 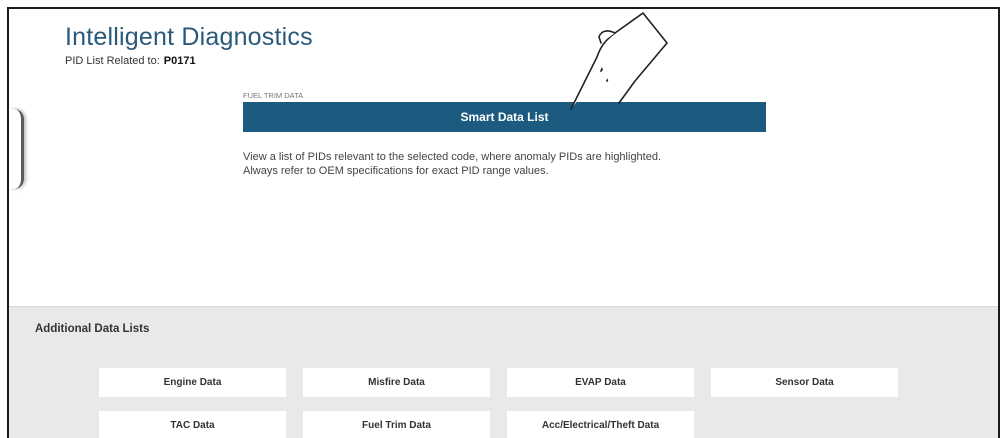 What do you see at coordinates (804, 382) in the screenshot?
I see `sensor-data-button: Sensor Data` at bounding box center [804, 382].